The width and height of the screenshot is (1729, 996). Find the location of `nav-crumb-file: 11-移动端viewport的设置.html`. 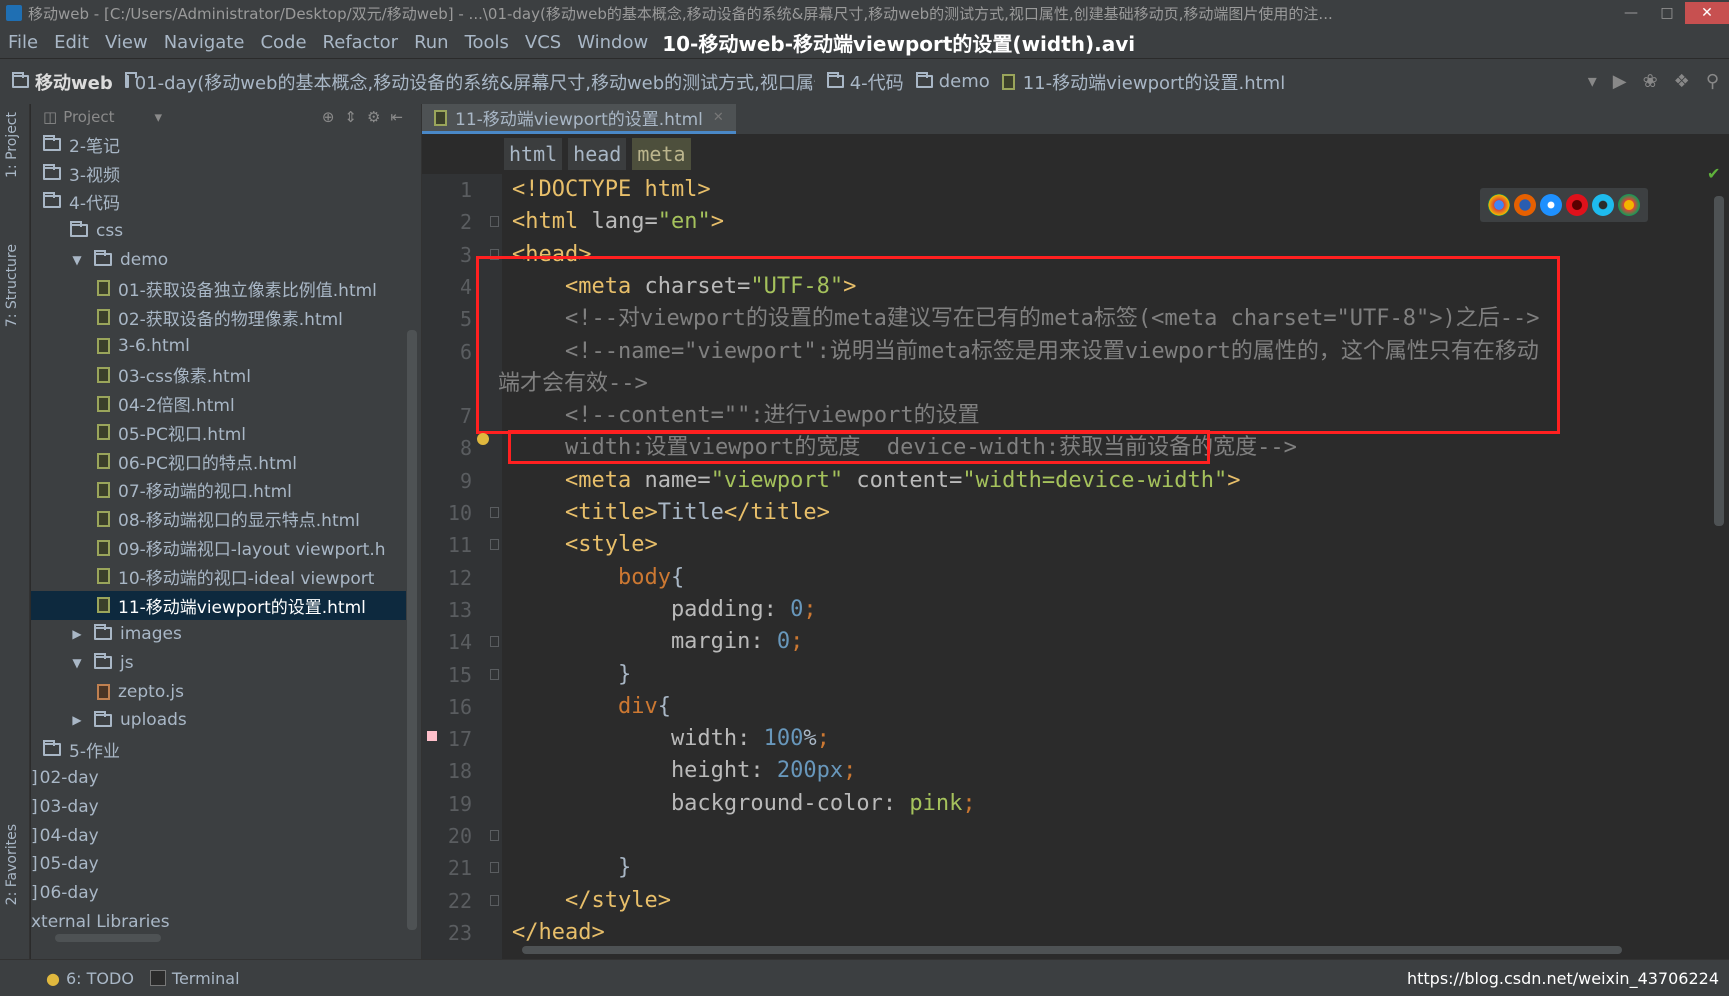

nav-crumb-file: 11-移动端viewport的设置.html is located at coordinates (1143, 82).